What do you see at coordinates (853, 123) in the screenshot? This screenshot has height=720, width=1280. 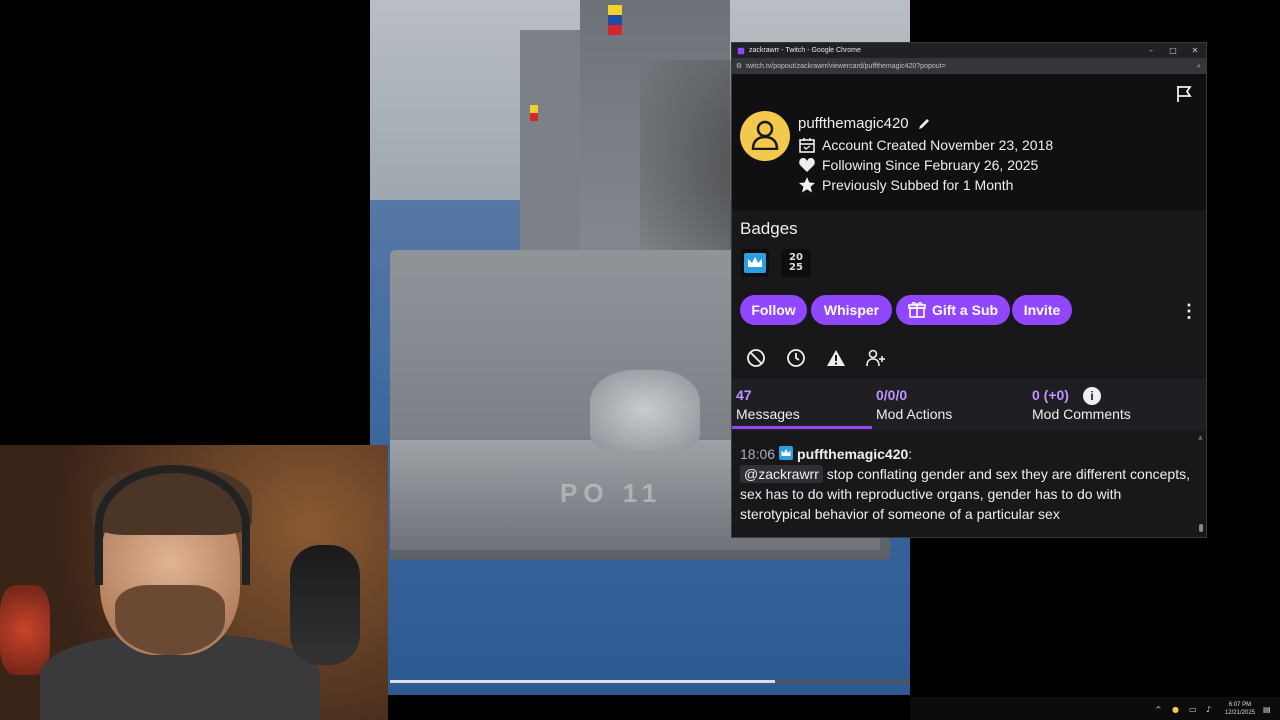 I see `username: puffthemagic420` at bounding box center [853, 123].